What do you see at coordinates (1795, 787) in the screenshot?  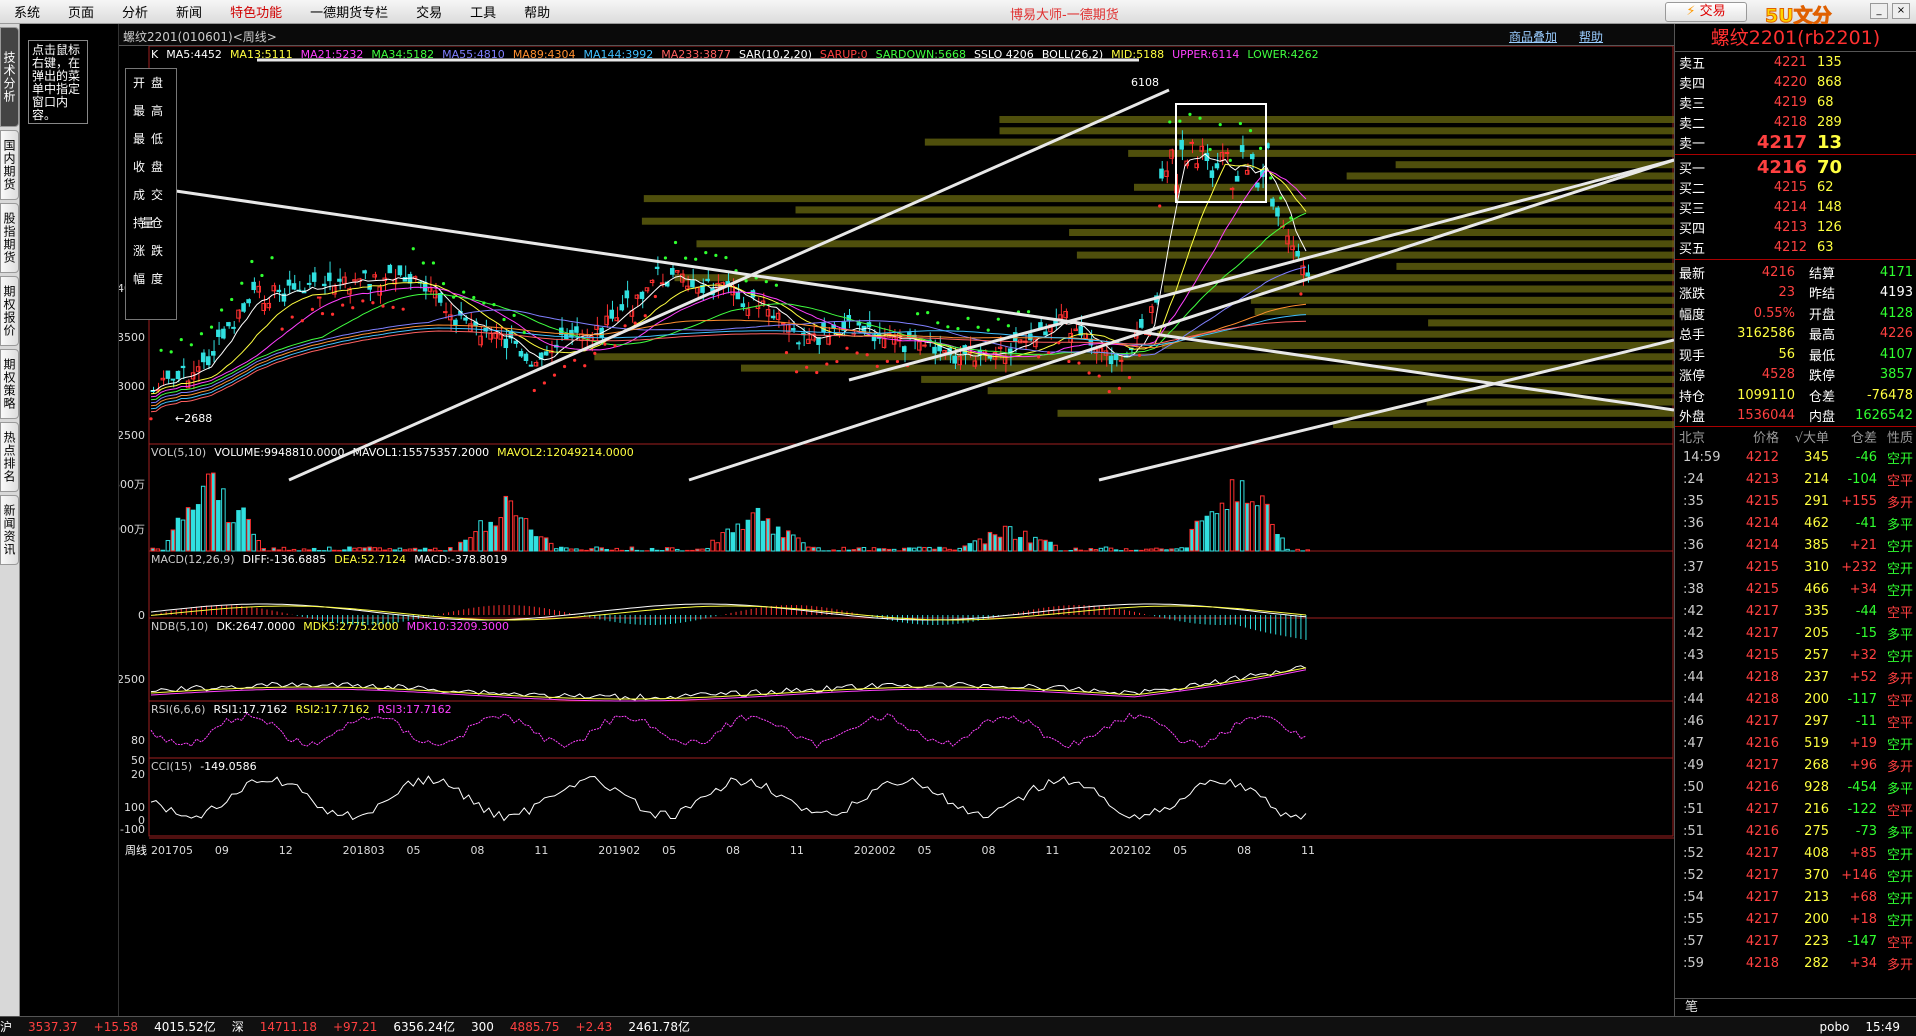 I see `tick-row: :50 4216 928 -454 多平` at bounding box center [1795, 787].